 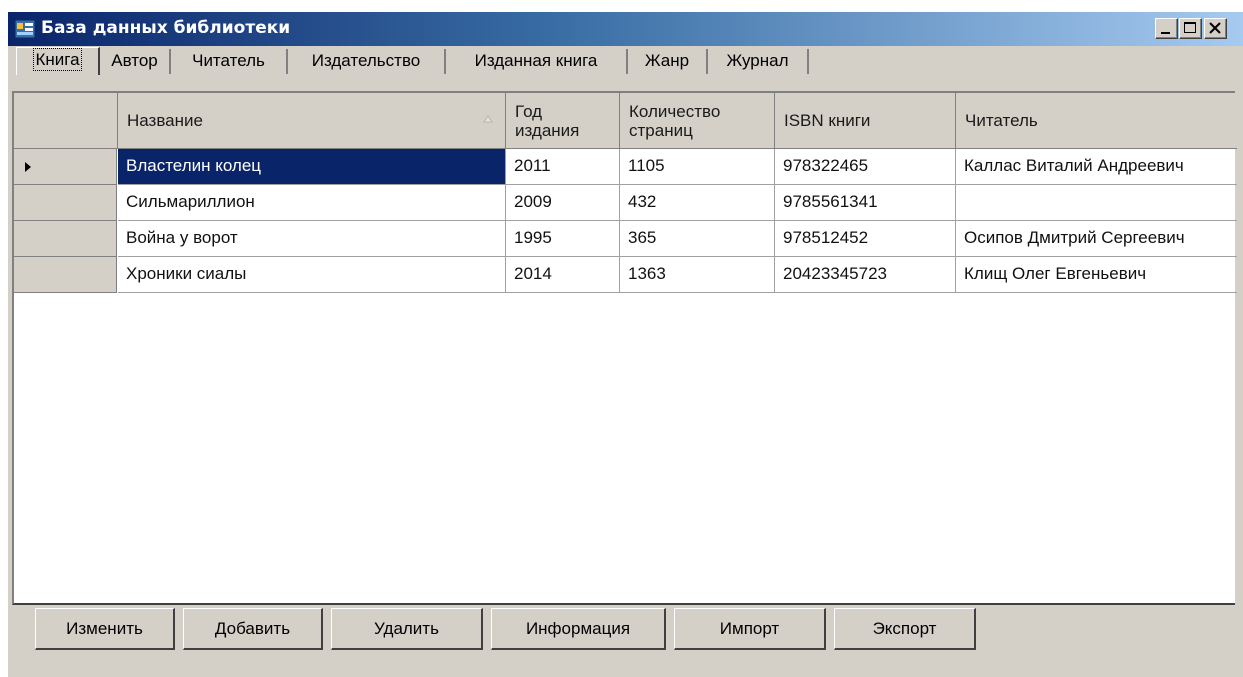 I want to click on tab-book: Книга, so click(x=58, y=61).